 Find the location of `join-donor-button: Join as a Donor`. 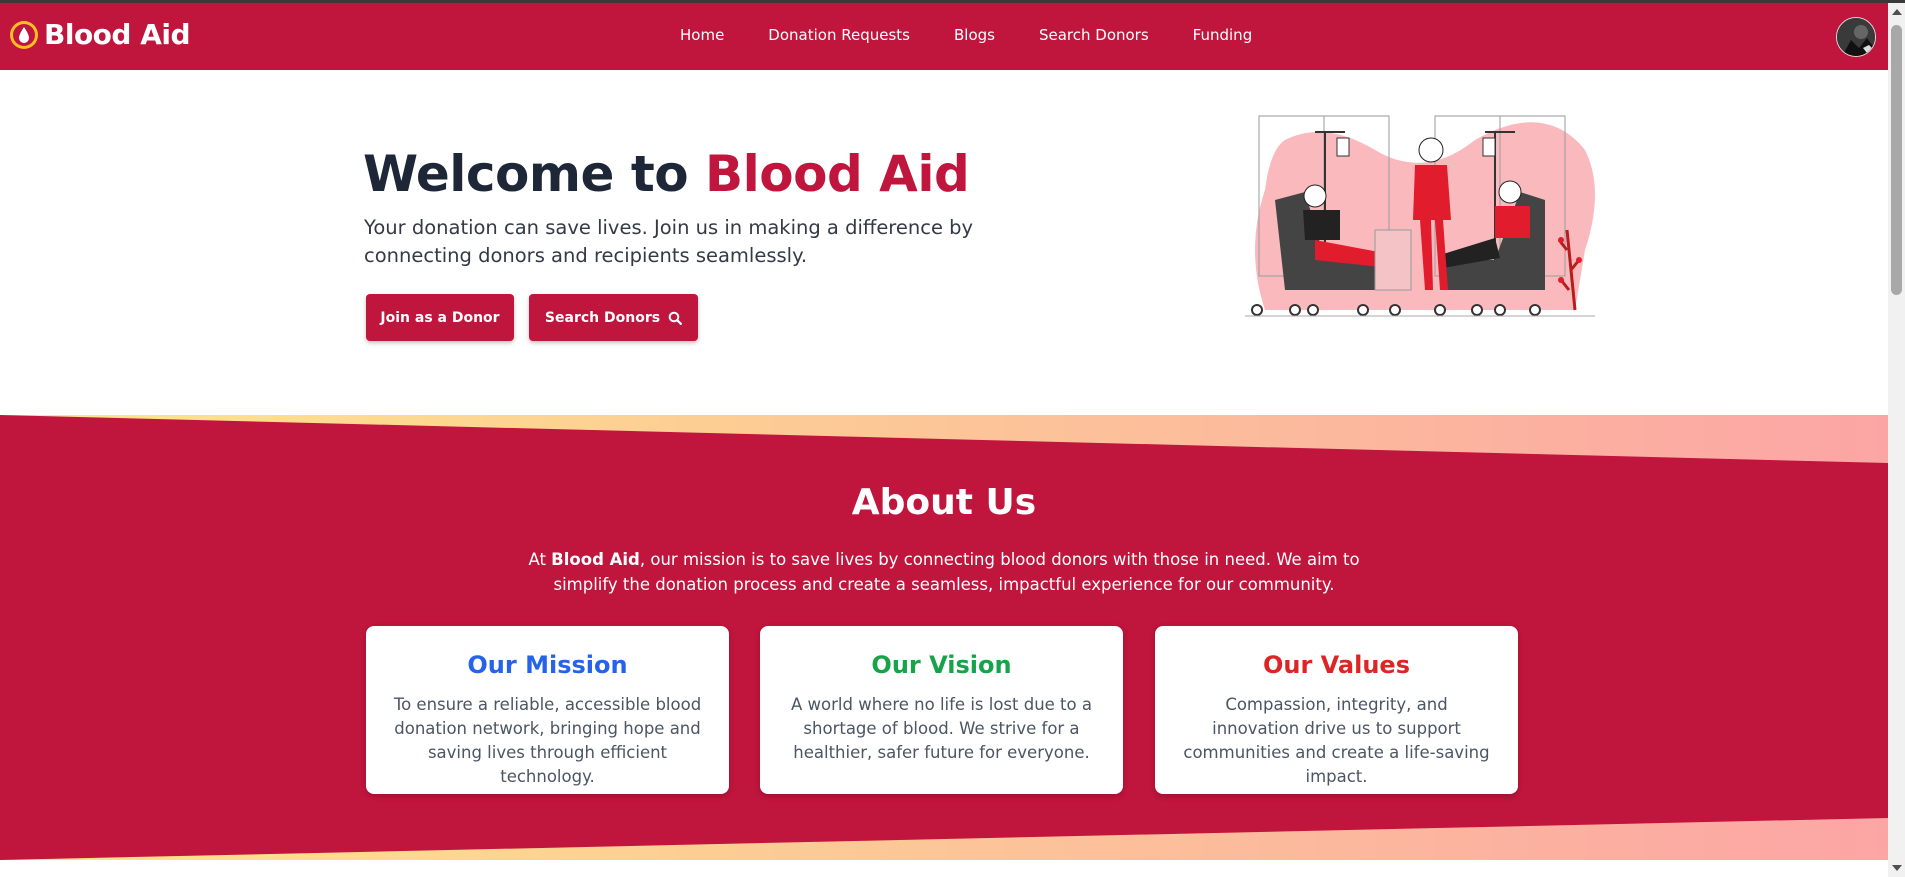

join-donor-button: Join as a Donor is located at coordinates (440, 317).